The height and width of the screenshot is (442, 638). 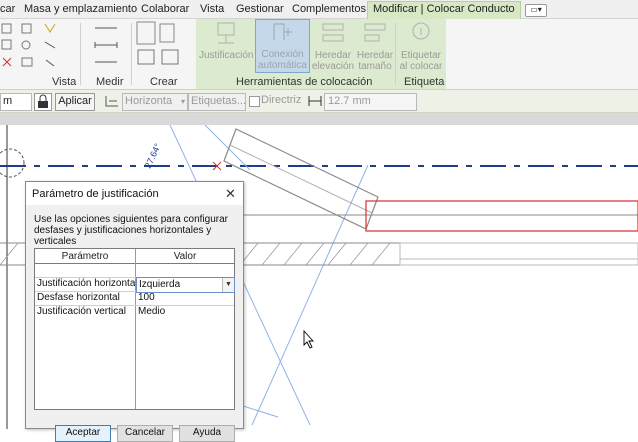 I want to click on aplicar-button: Aplicar, so click(x=75, y=102).